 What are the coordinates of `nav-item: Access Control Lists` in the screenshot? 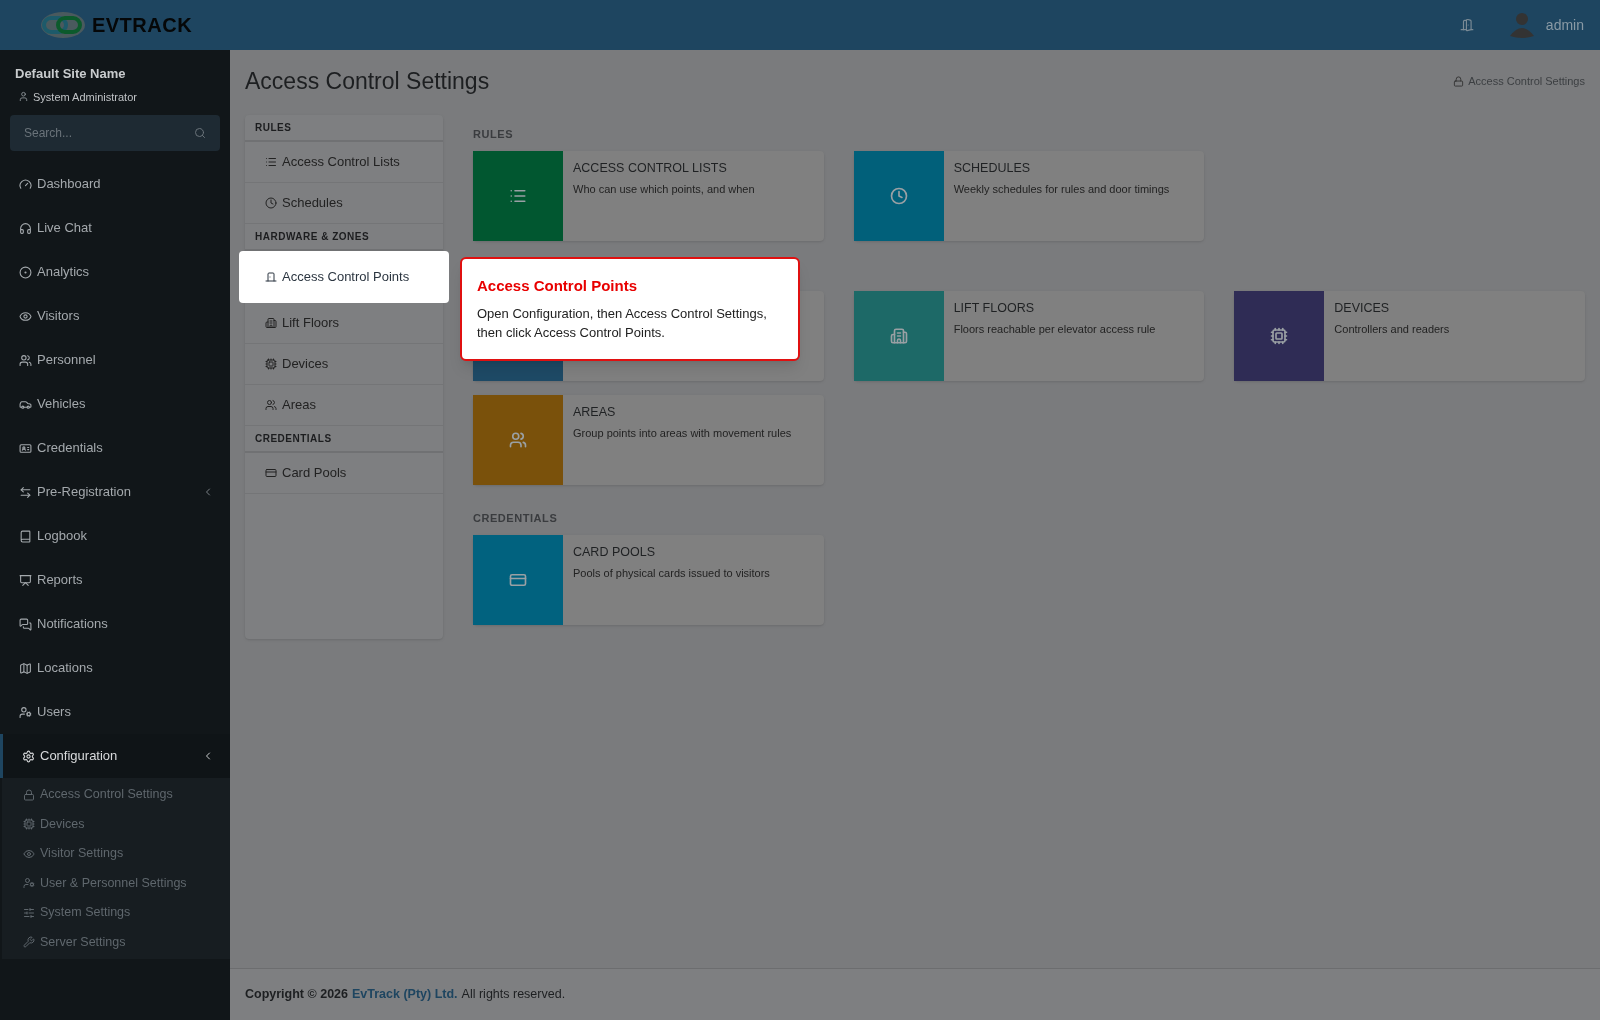 It's located at (344, 162).